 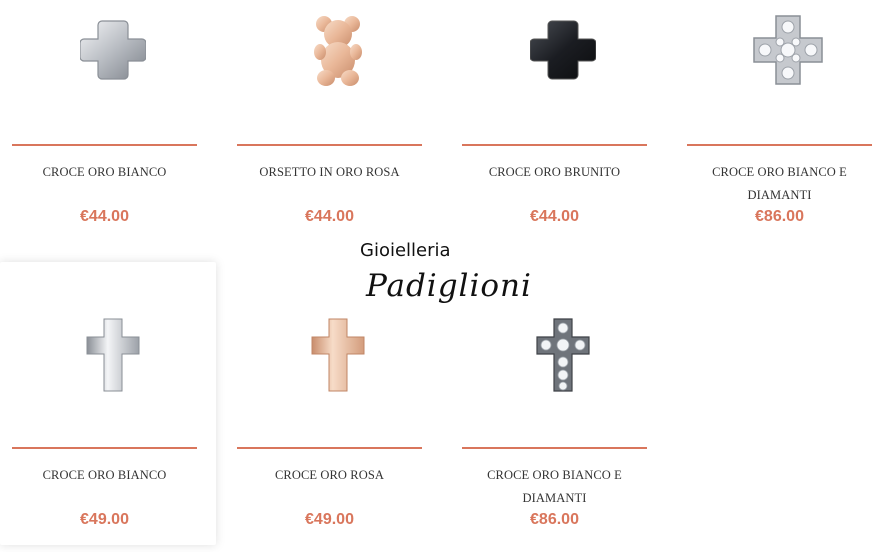 What do you see at coordinates (329, 475) in the screenshot?
I see `product-name: CROCE ORO ROSA` at bounding box center [329, 475].